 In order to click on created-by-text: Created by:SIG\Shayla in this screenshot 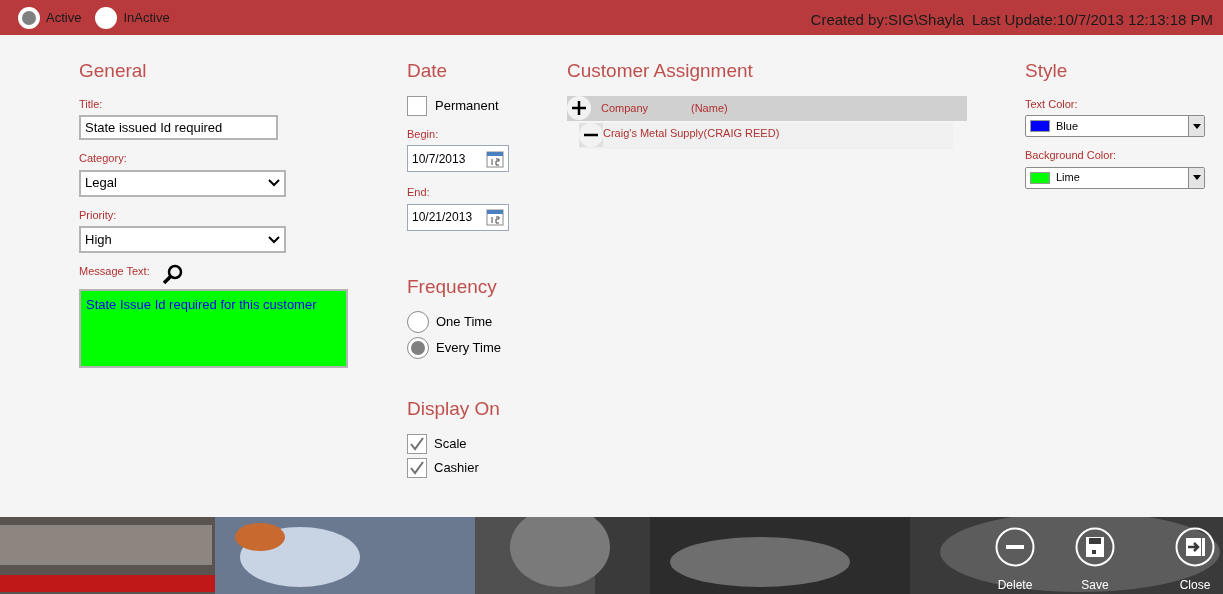, I will do `click(887, 20)`.